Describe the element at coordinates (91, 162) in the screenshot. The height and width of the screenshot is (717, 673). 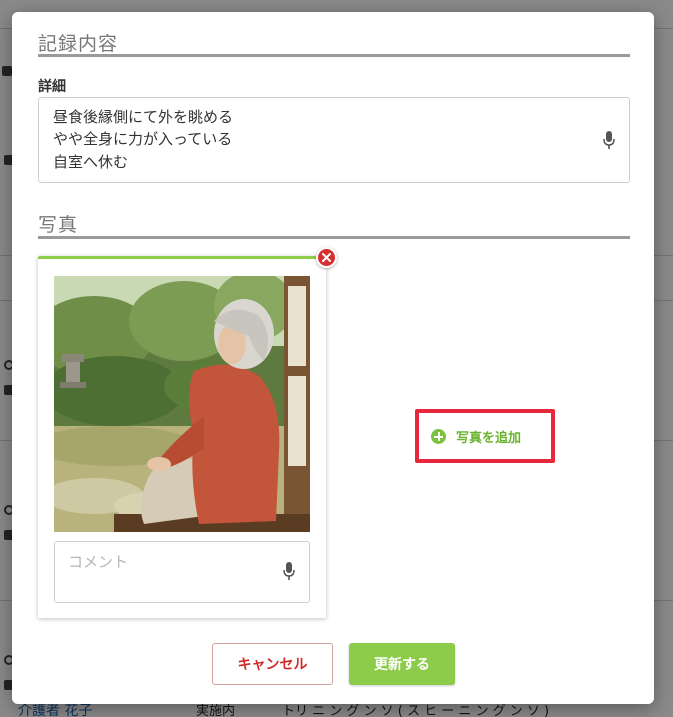
I see `detail-line: 自室へ休む` at that location.